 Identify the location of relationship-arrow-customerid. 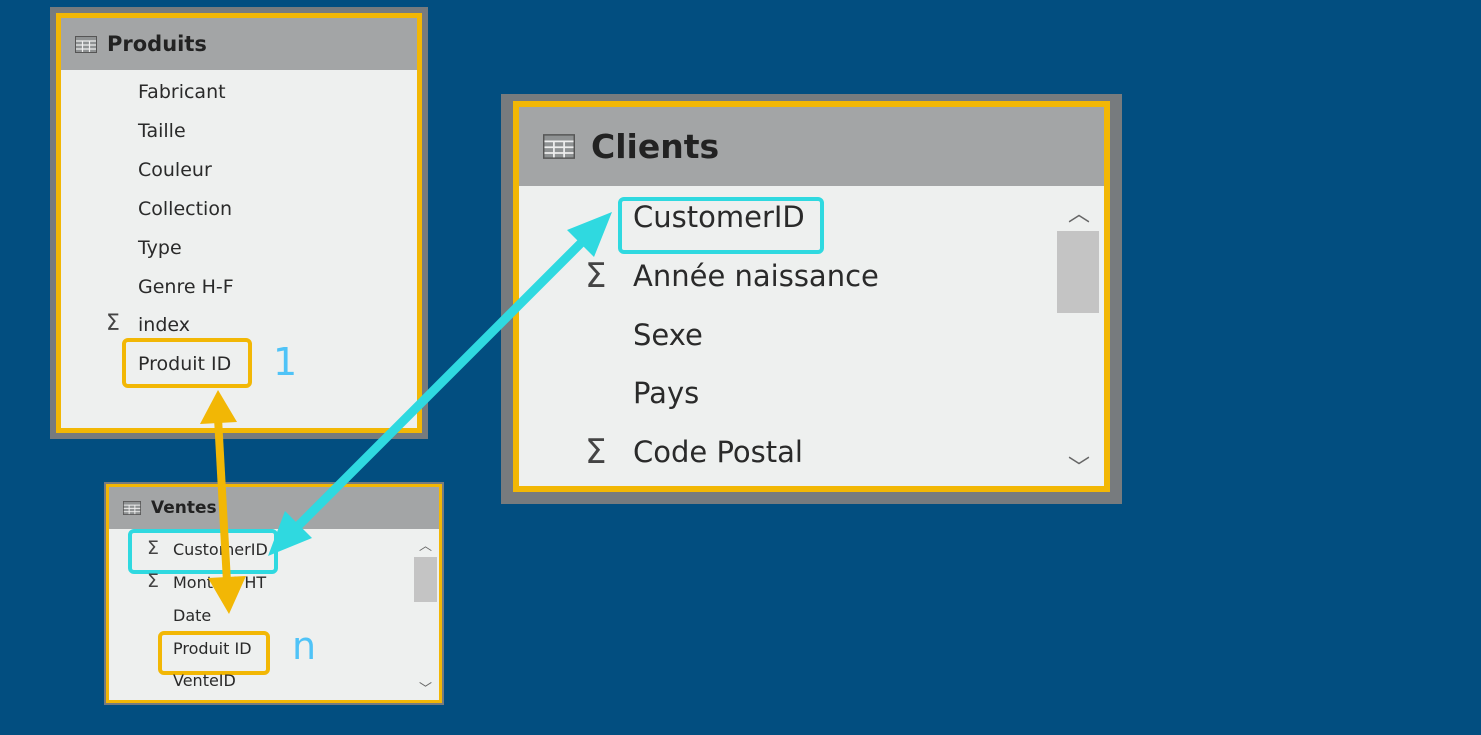
(440, 384).